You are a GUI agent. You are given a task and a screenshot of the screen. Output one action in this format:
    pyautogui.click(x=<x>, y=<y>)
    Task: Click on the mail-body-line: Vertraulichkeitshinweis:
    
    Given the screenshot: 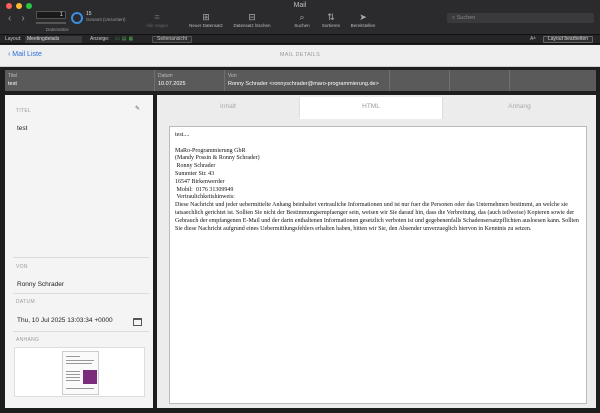 What is the action you would take?
    pyautogui.click(x=205, y=197)
    